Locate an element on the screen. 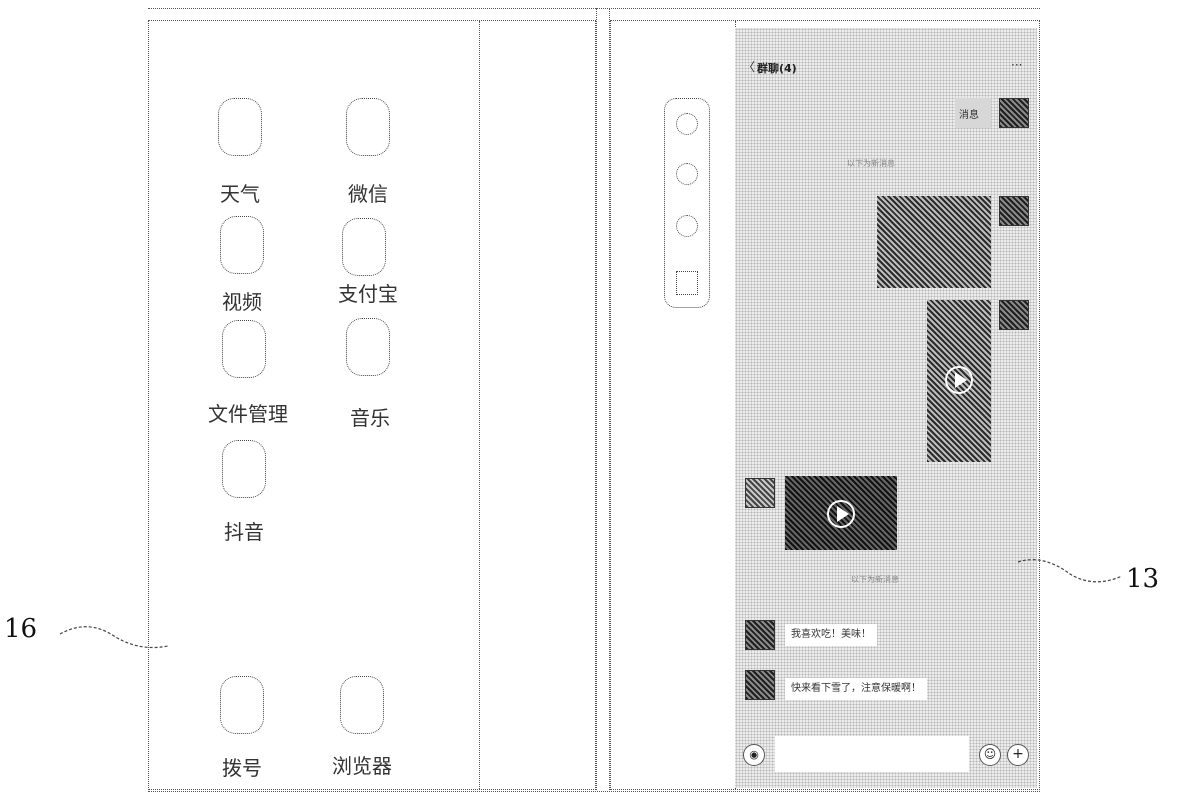 Image resolution: width=1187 pixels, height=799 pixels. video-app-icon is located at coordinates (242, 245).